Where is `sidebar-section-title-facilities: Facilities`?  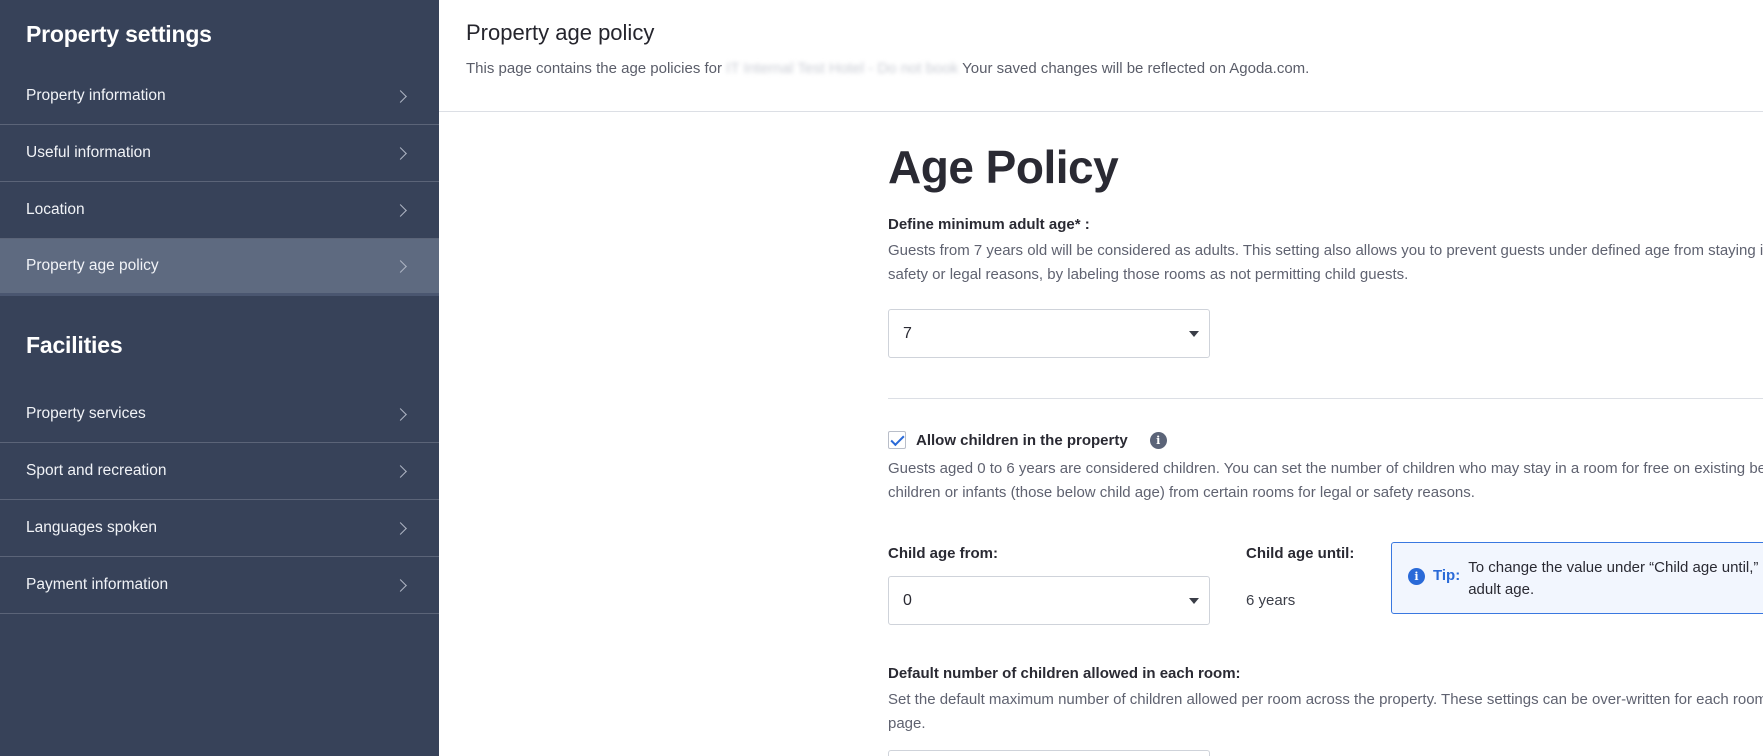 sidebar-section-title-facilities: Facilities is located at coordinates (74, 344).